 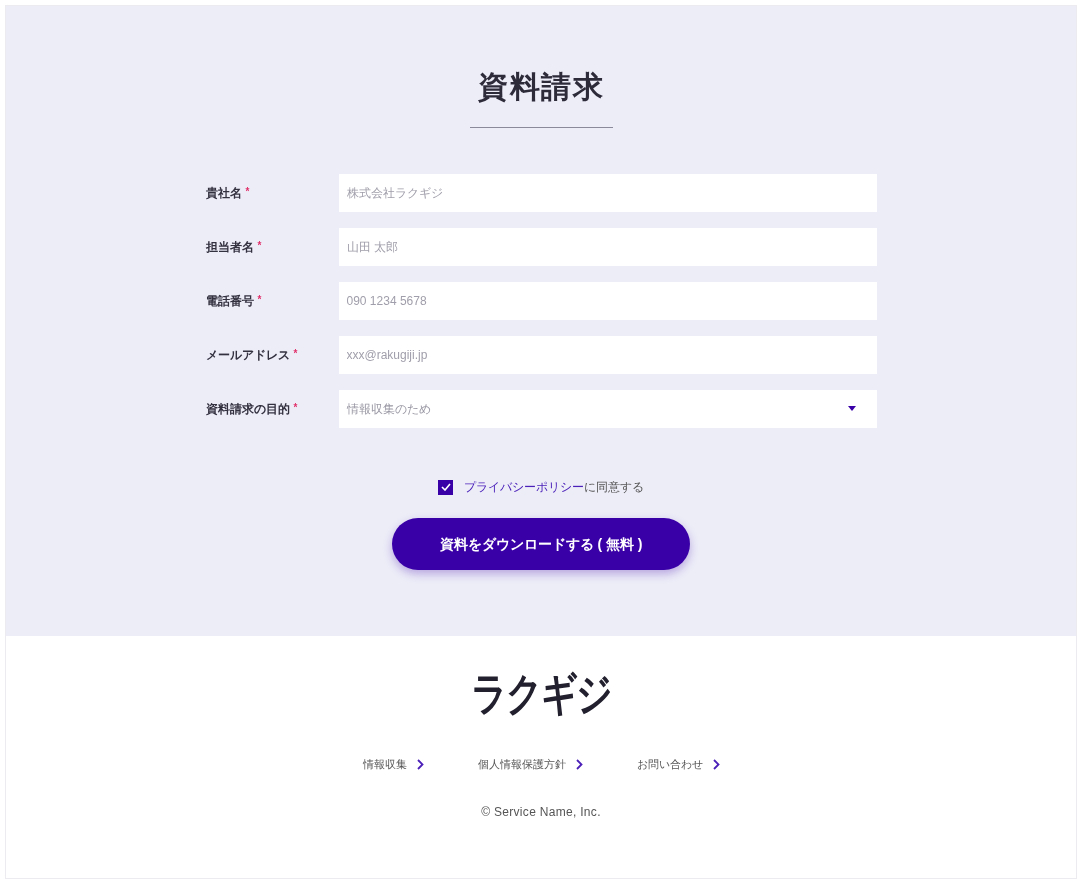 I want to click on field-label: 電話番号 *, so click(x=234, y=301).